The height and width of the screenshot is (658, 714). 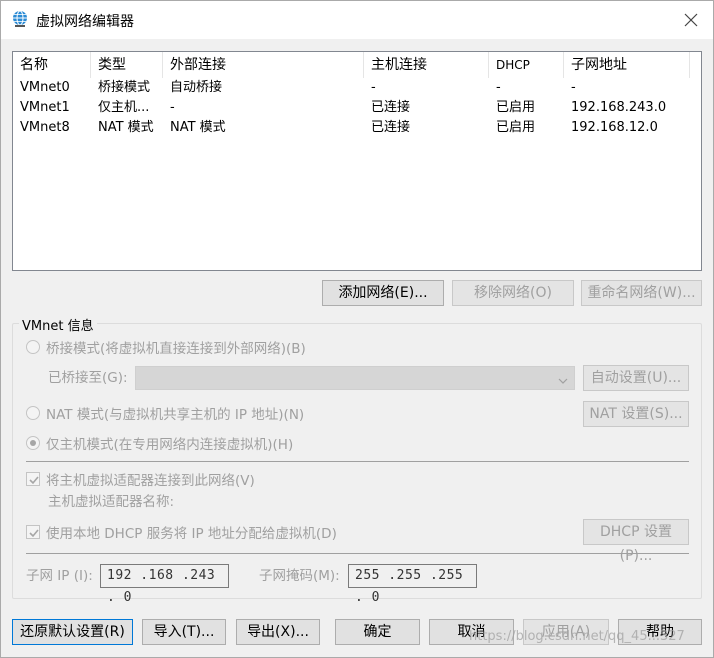 What do you see at coordinates (299, 576) in the screenshot?
I see `subnet-mask-label: 子网掩码(M):` at bounding box center [299, 576].